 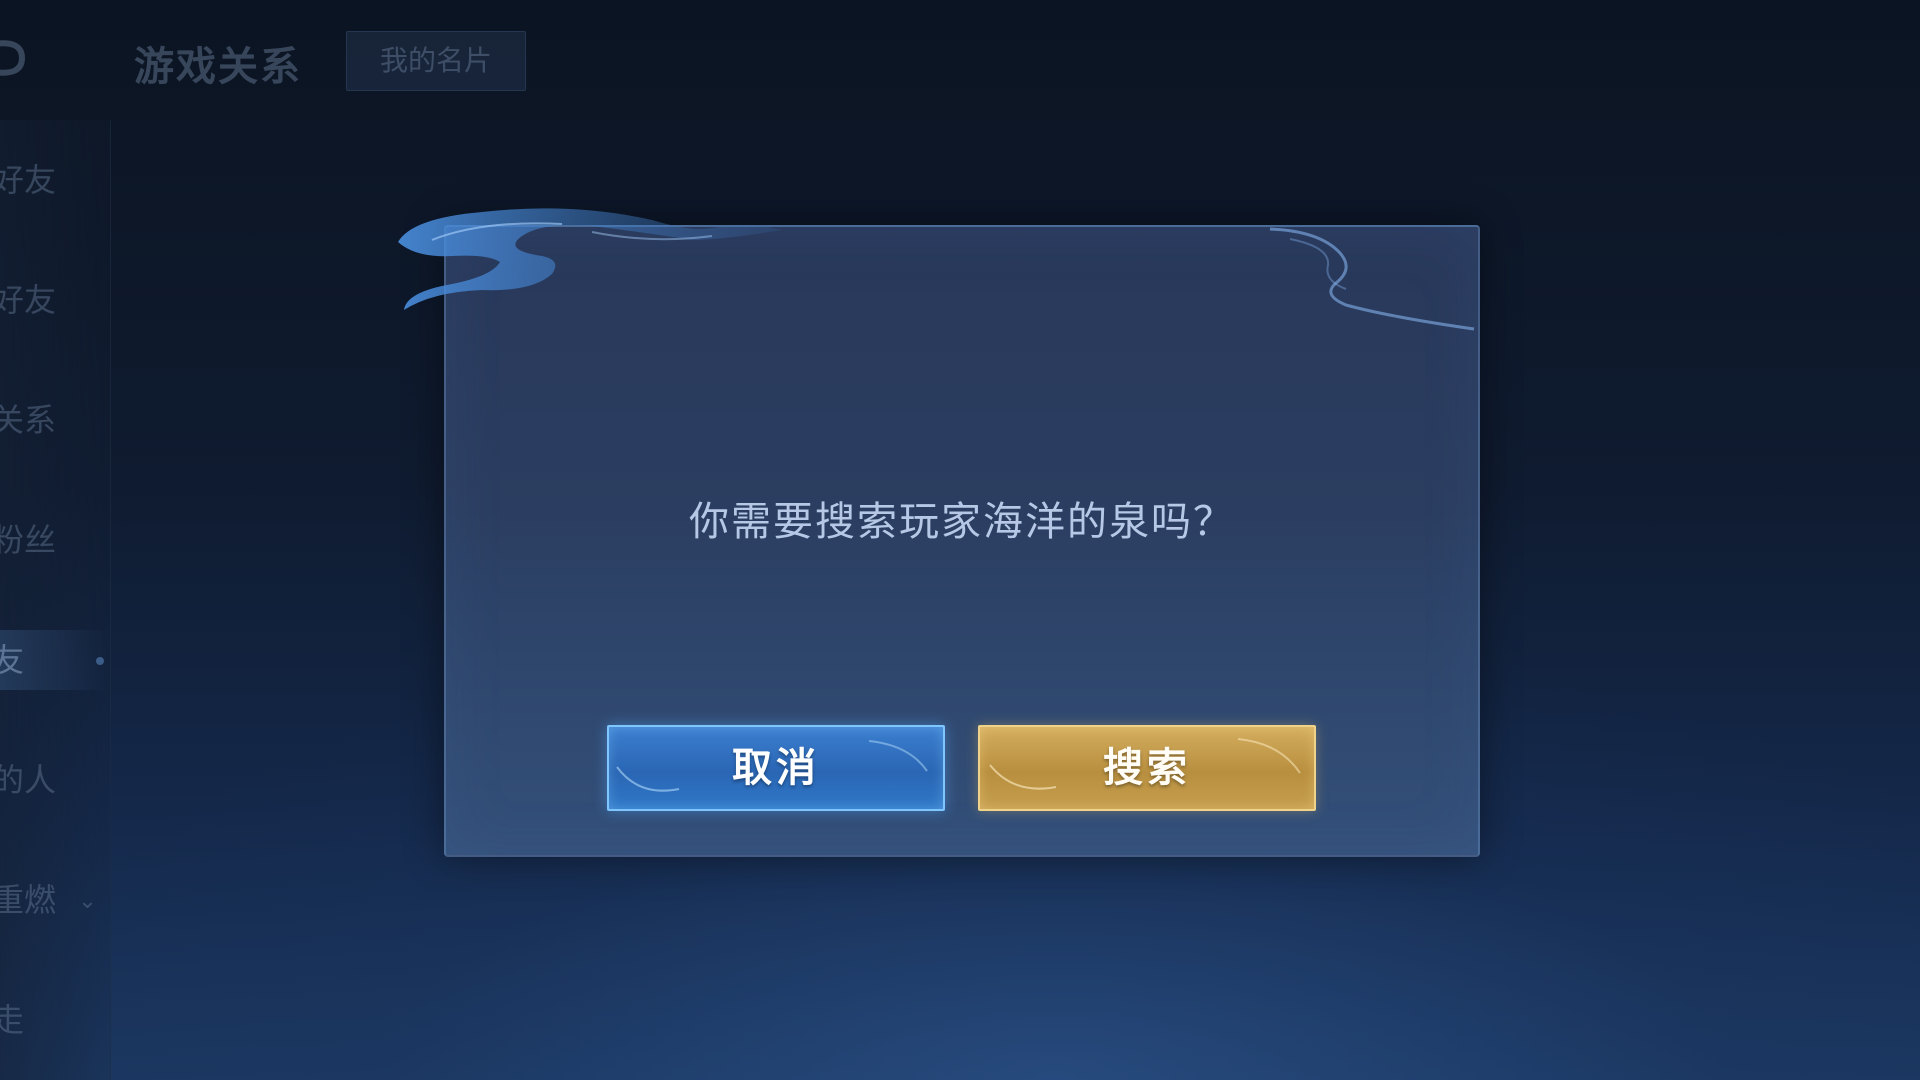 I want to click on dialog-message: 你需要搜索玩家海洋的泉吗？, so click(x=962, y=522).